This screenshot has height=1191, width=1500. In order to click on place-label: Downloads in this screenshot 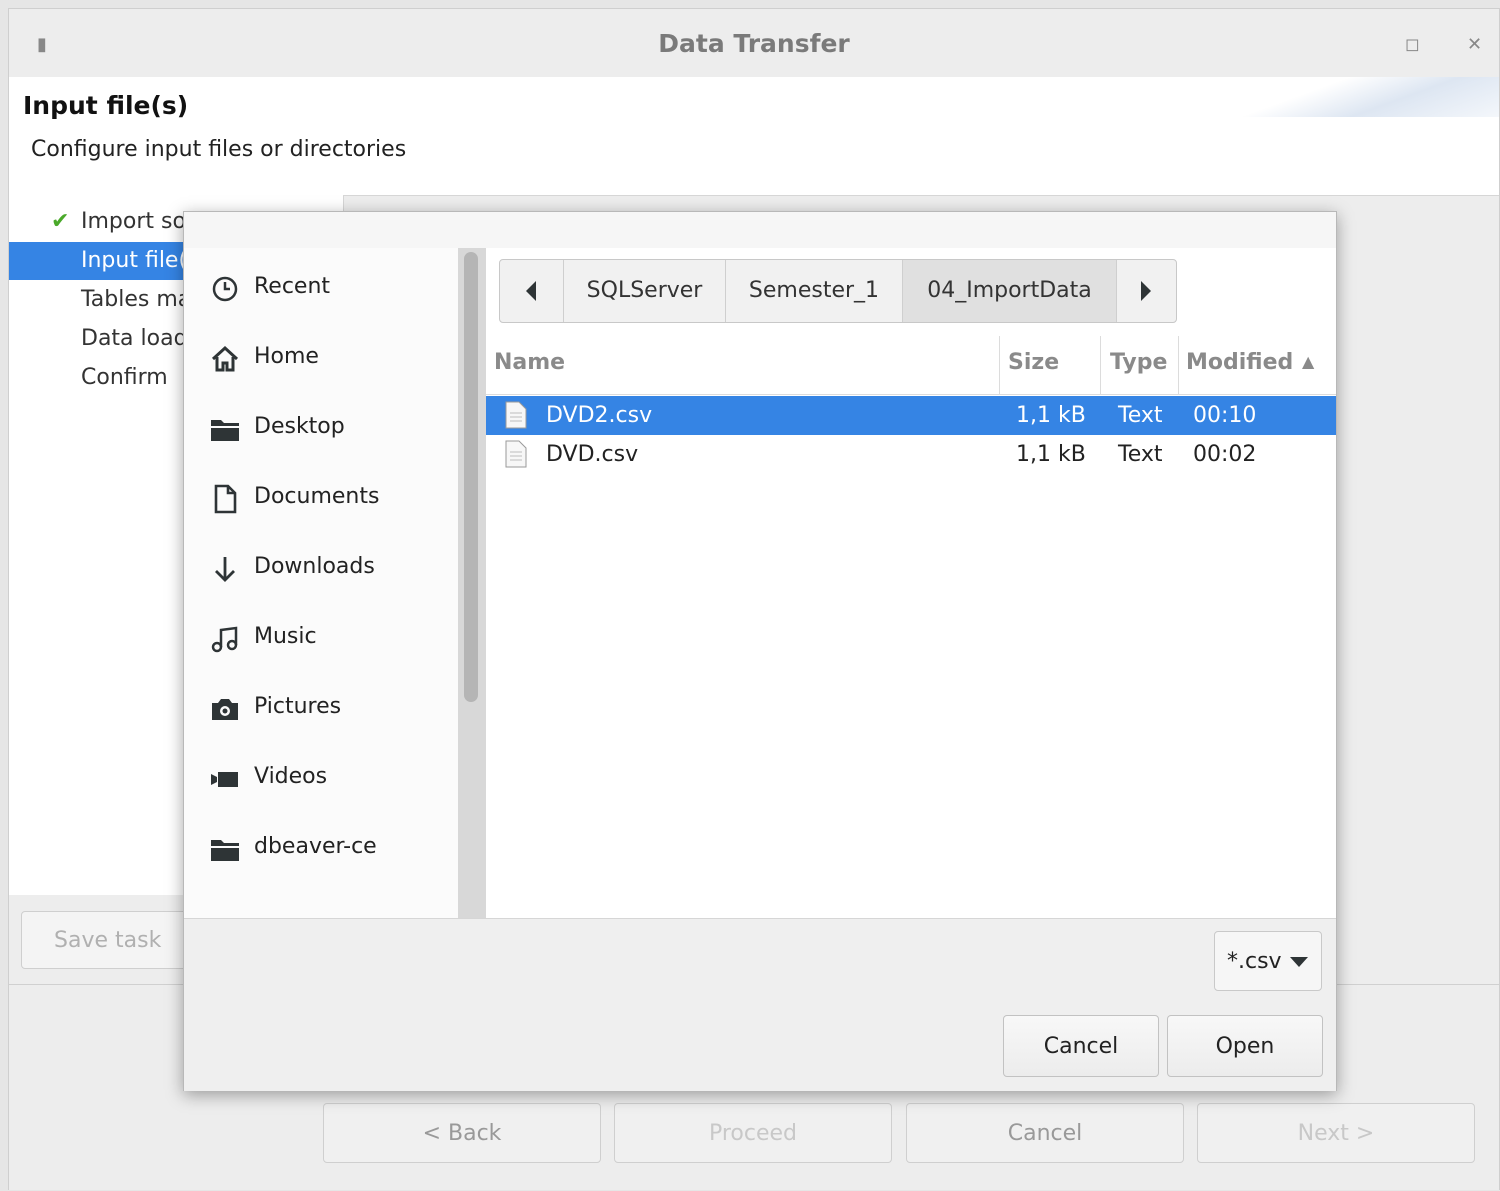, I will do `click(314, 566)`.